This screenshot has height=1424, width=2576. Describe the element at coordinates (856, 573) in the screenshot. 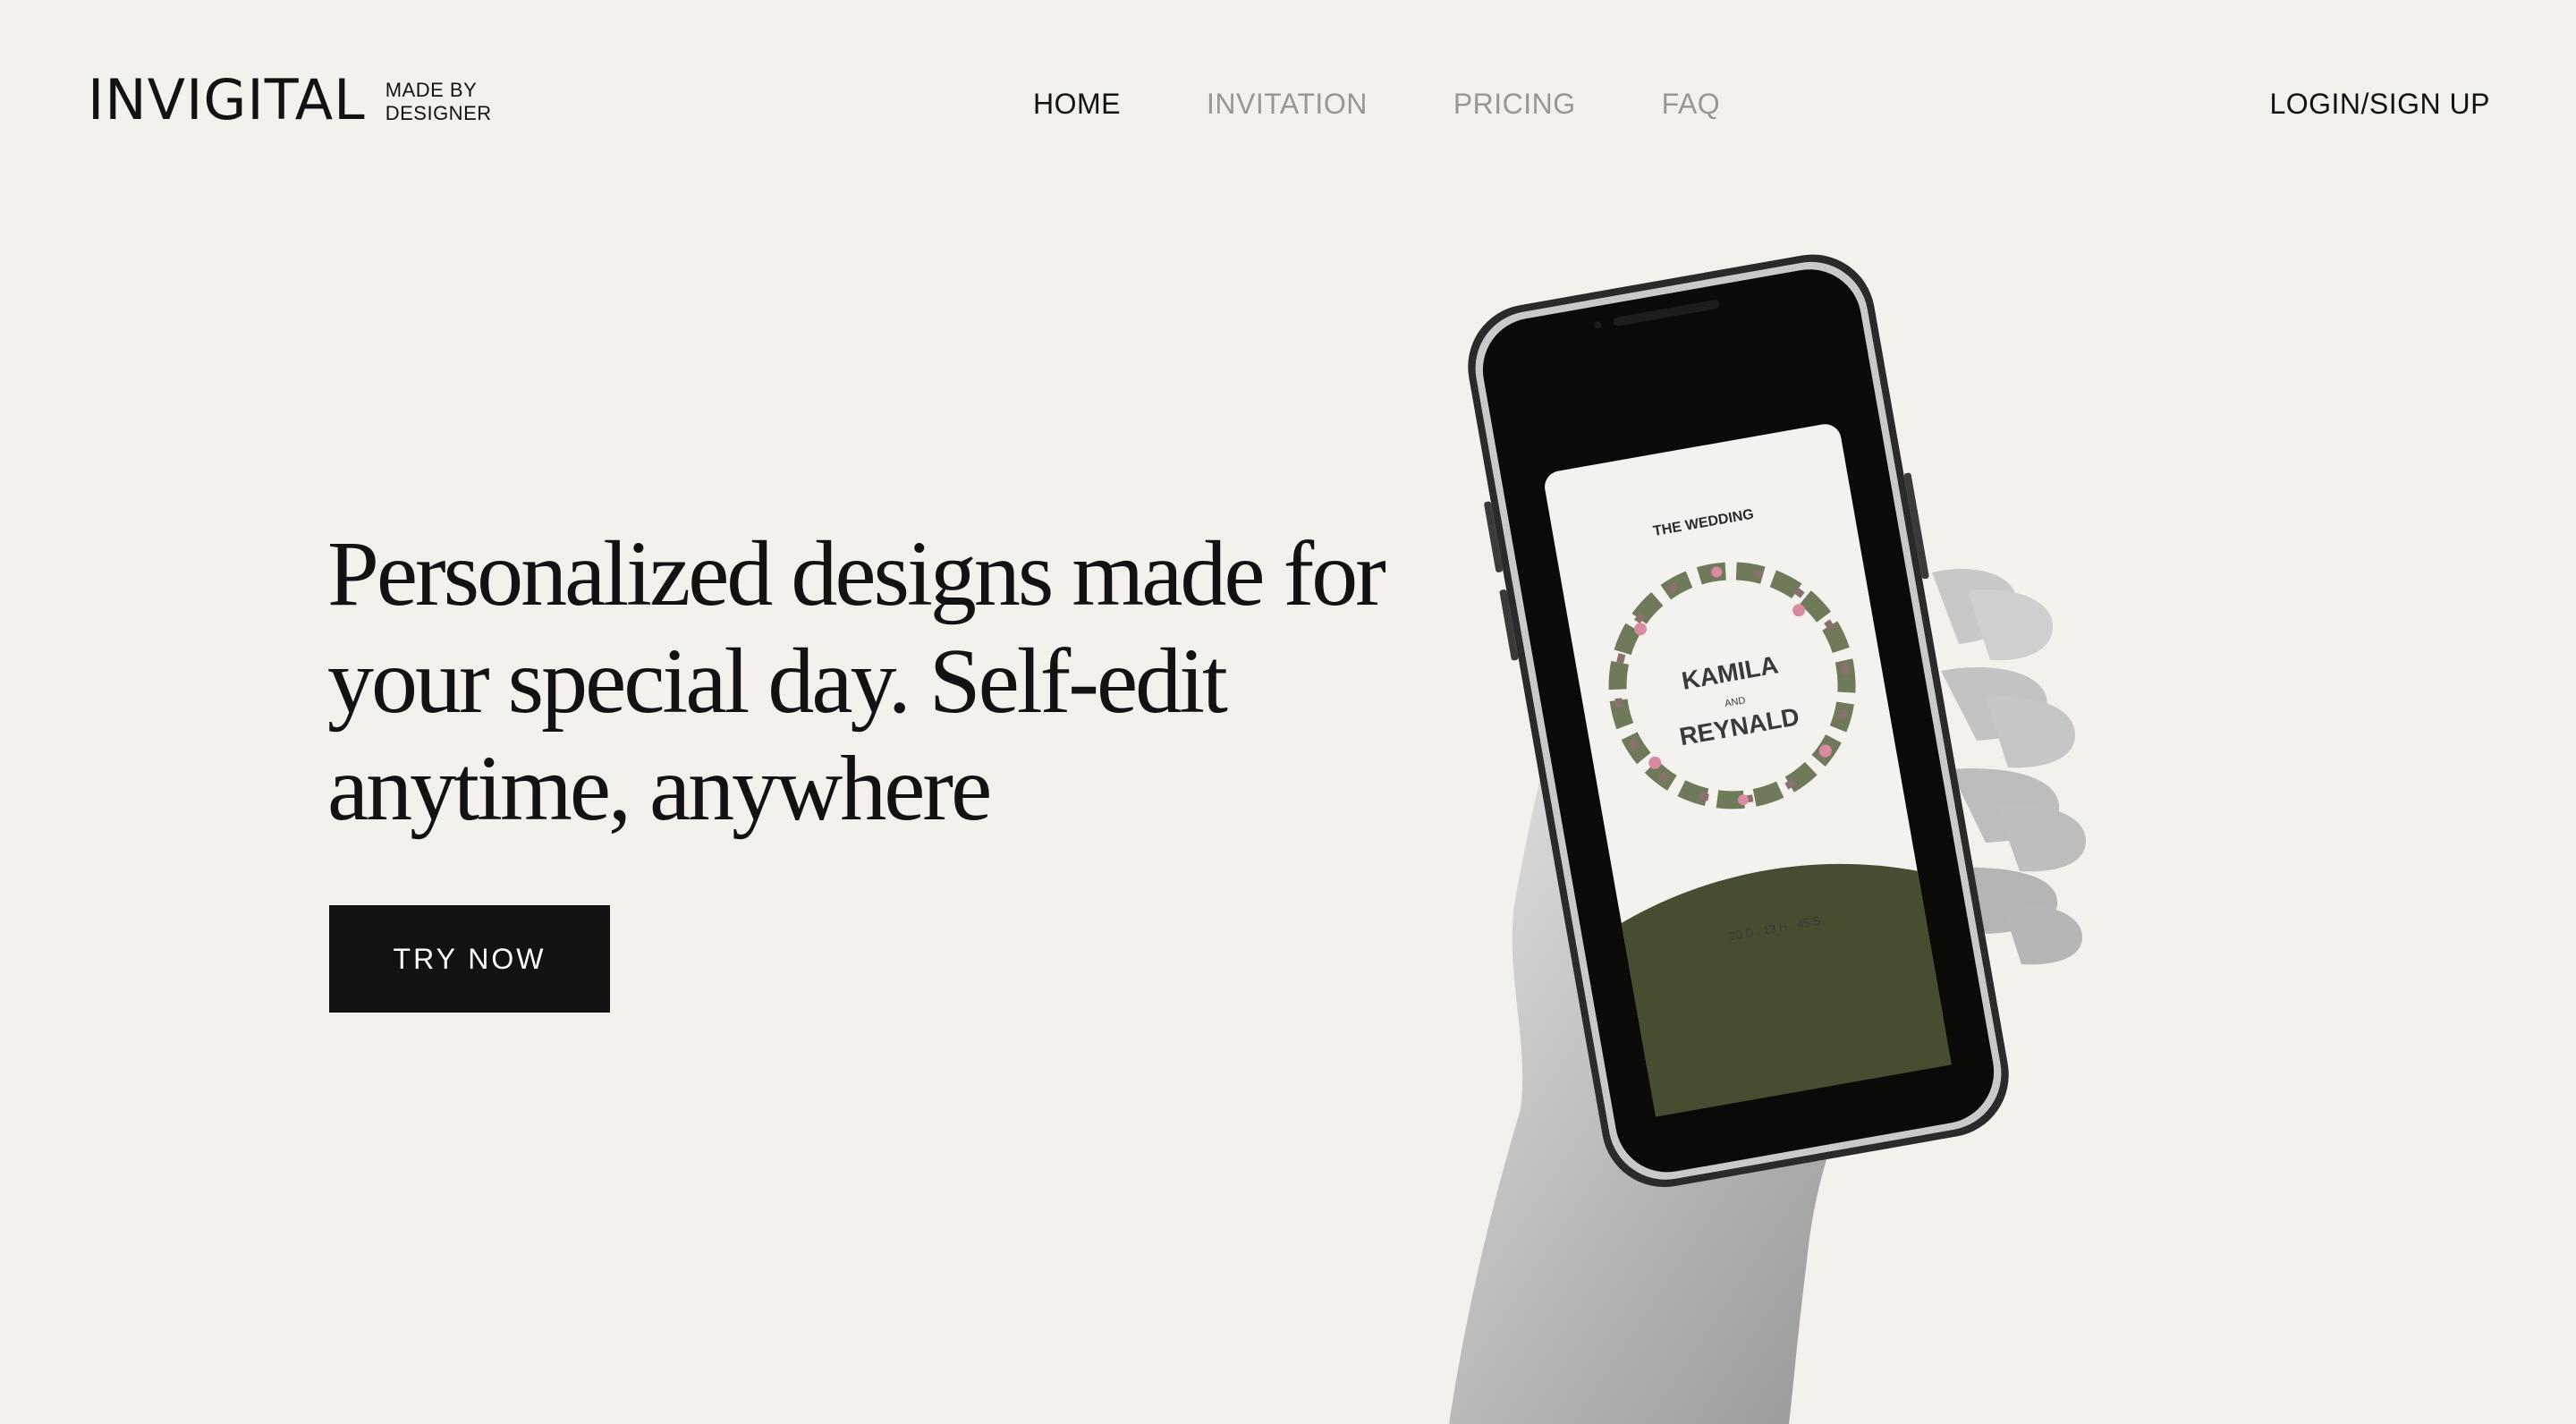

I see `hero-headline-line1: Personalized designs made for` at that location.